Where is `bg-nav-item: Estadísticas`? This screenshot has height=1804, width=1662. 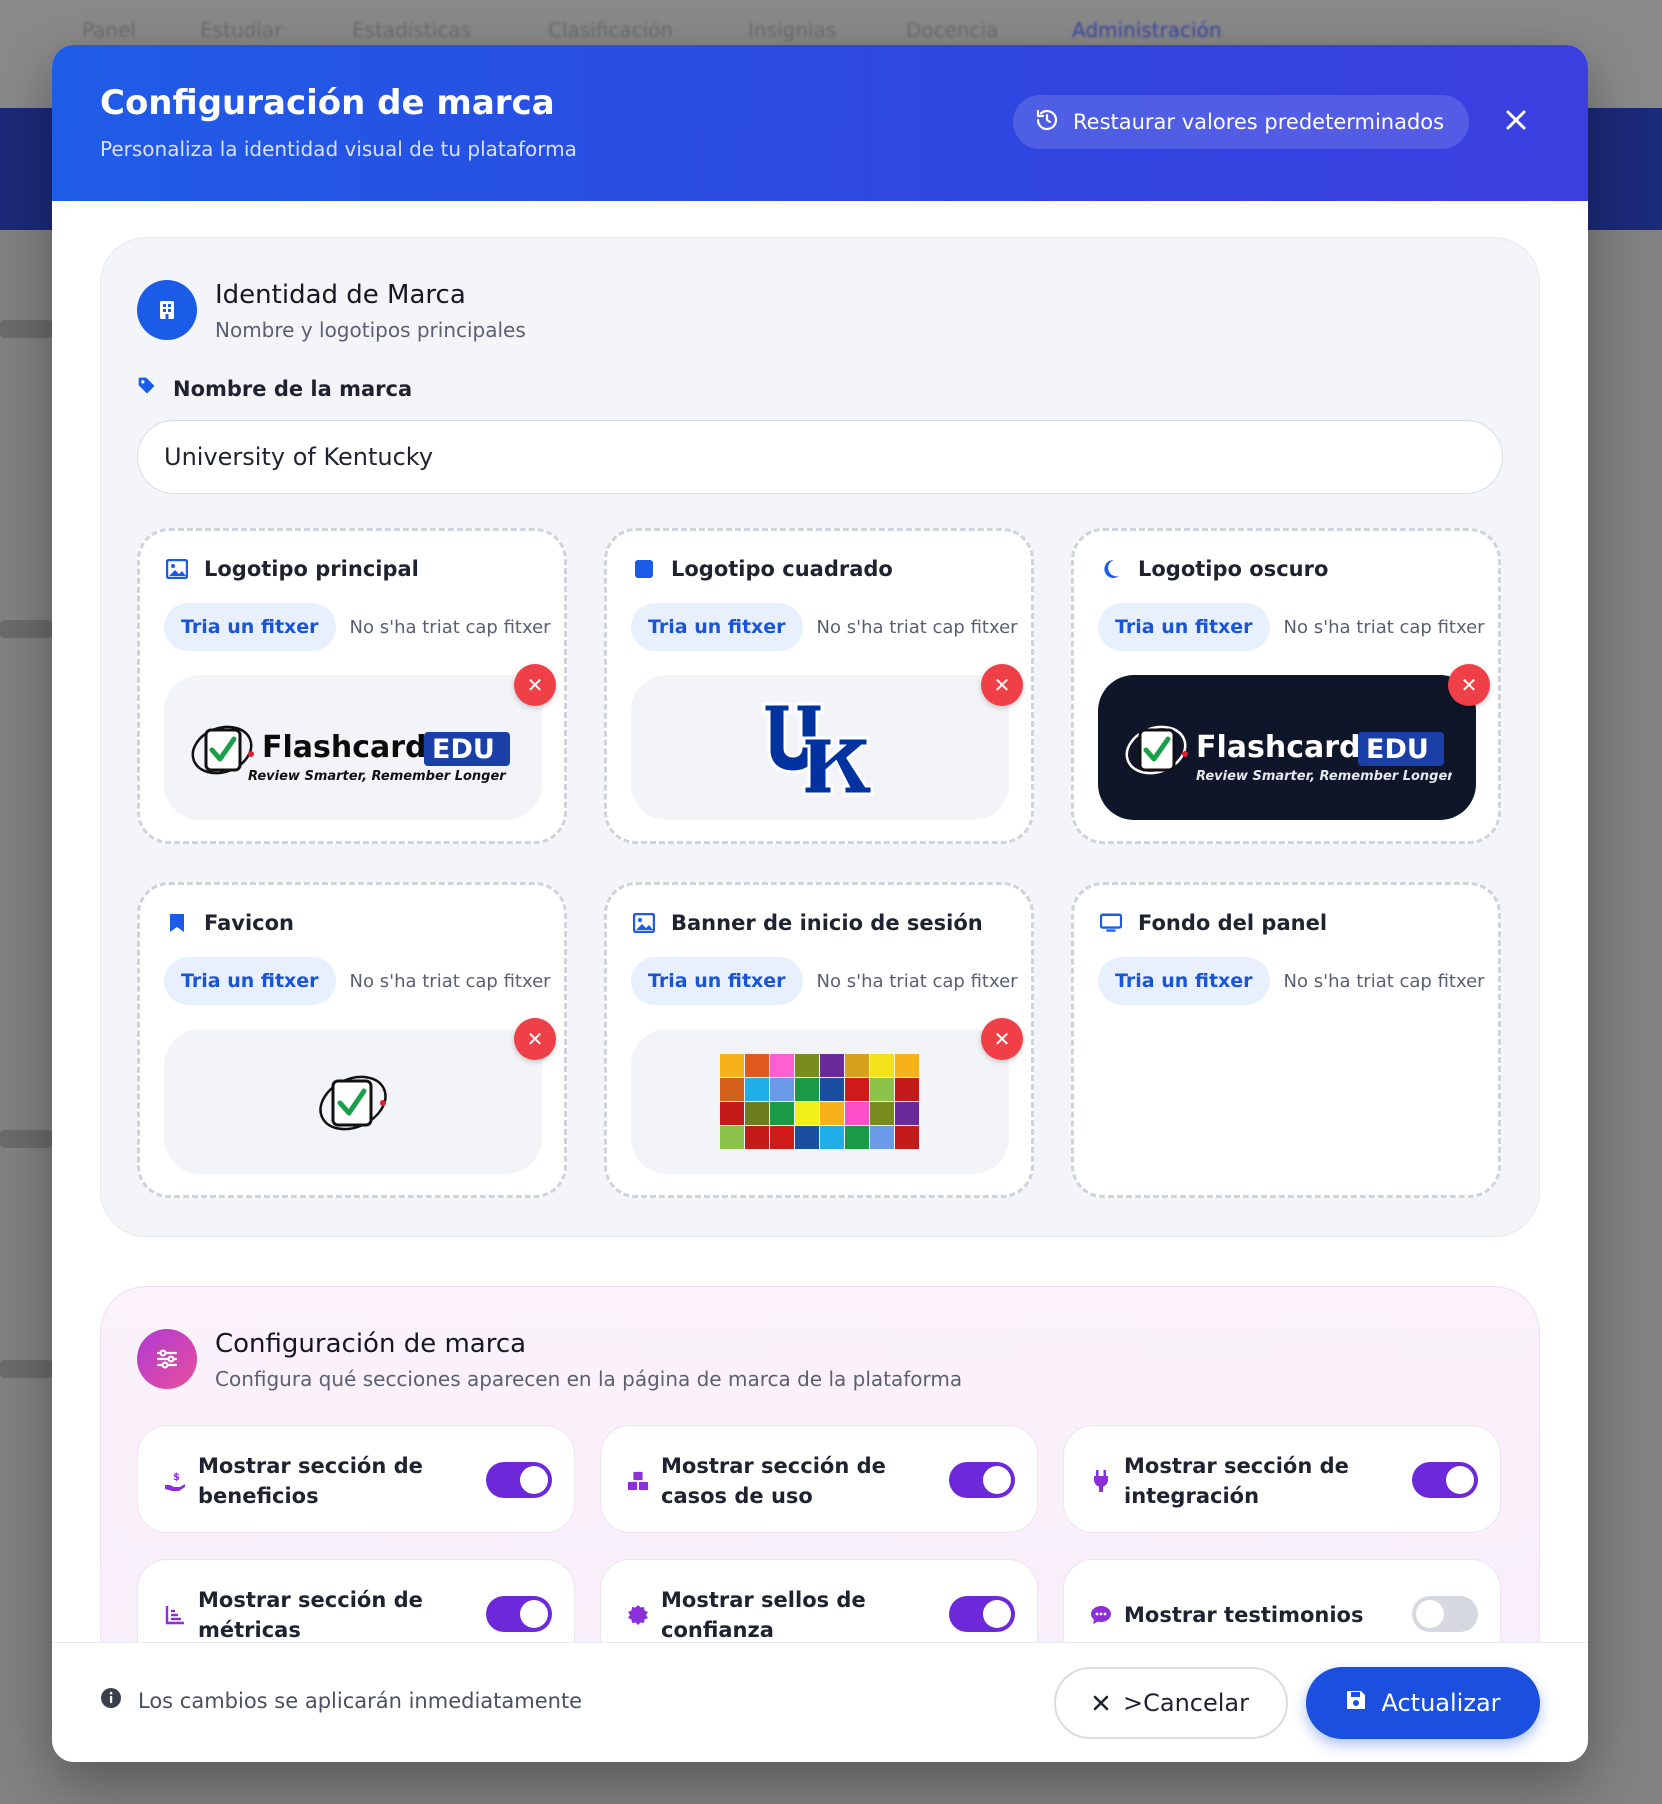
bg-nav-item: Estadísticas is located at coordinates (411, 30).